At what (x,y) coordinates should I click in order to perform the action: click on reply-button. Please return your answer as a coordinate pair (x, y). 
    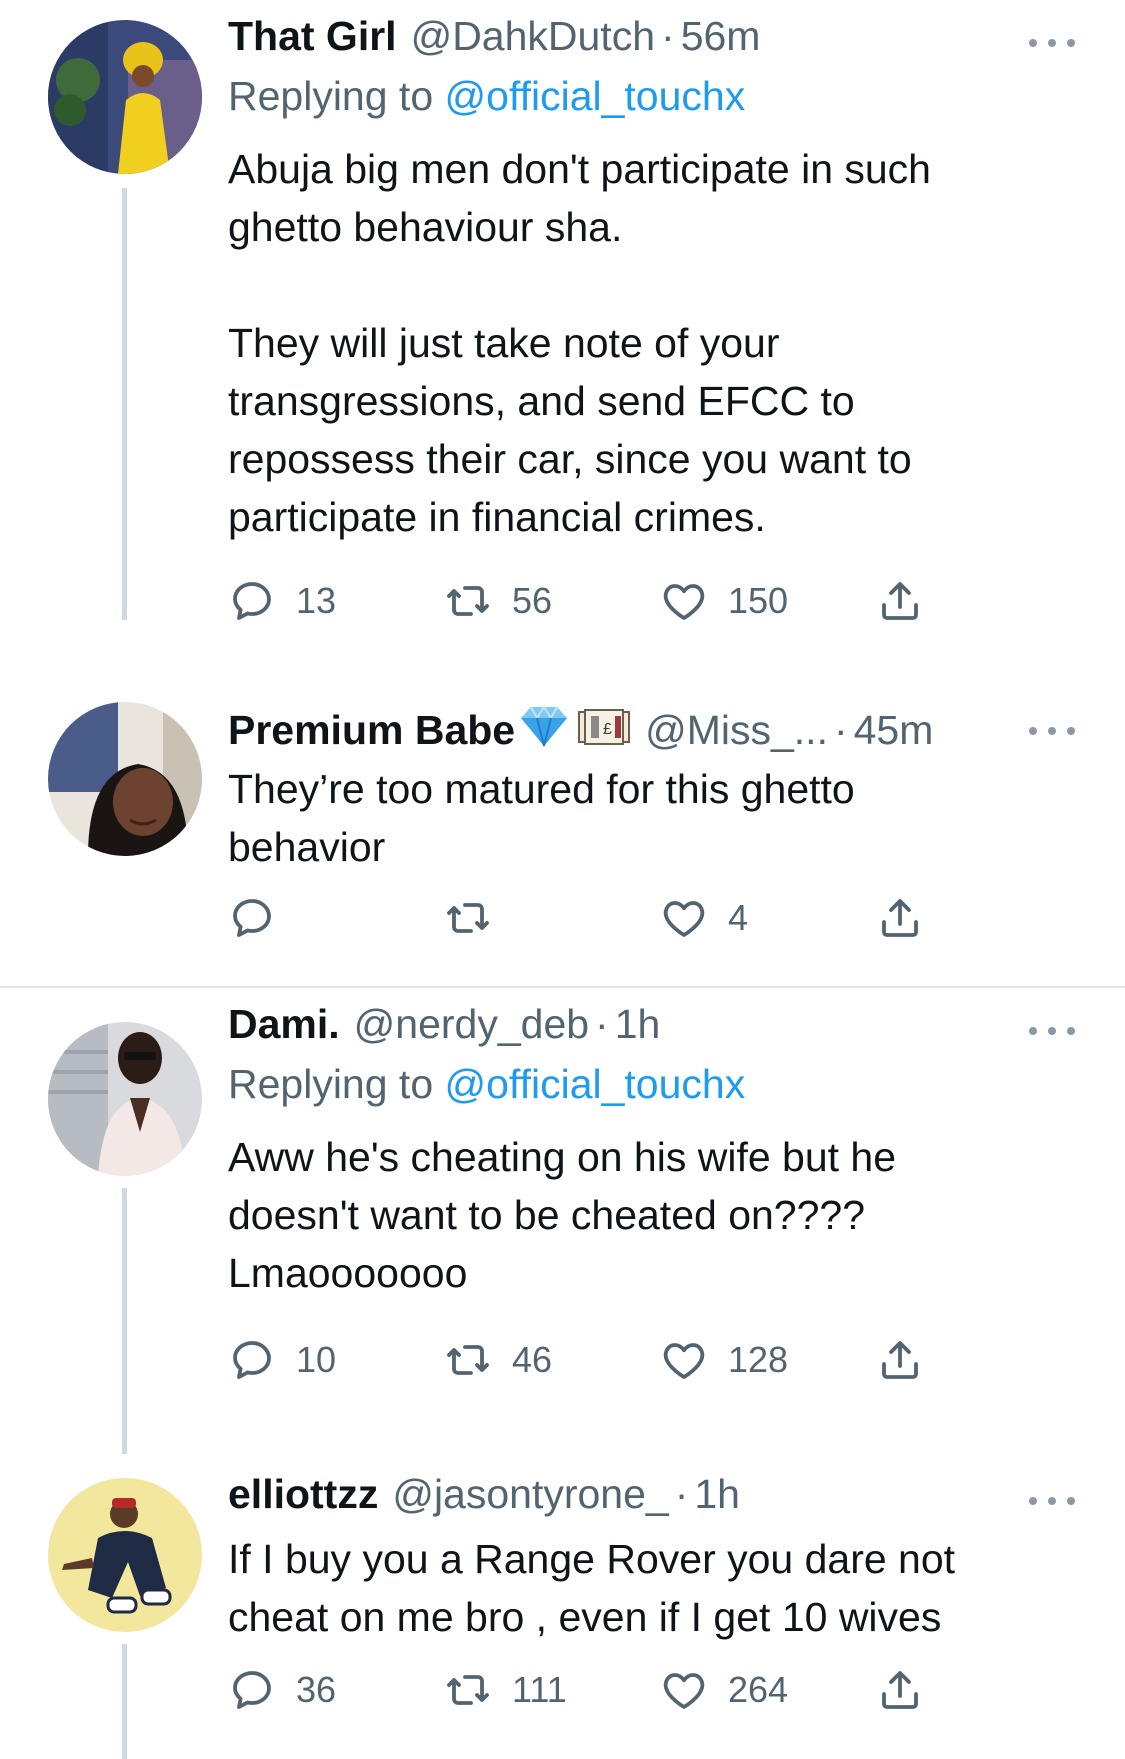
    Looking at the image, I should click on (262, 918).